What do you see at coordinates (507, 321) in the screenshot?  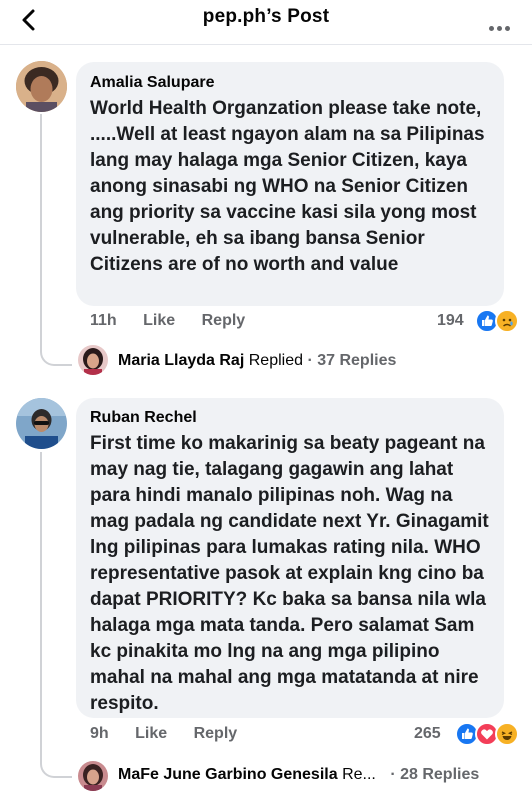 I see `sad-reaction-icon` at bounding box center [507, 321].